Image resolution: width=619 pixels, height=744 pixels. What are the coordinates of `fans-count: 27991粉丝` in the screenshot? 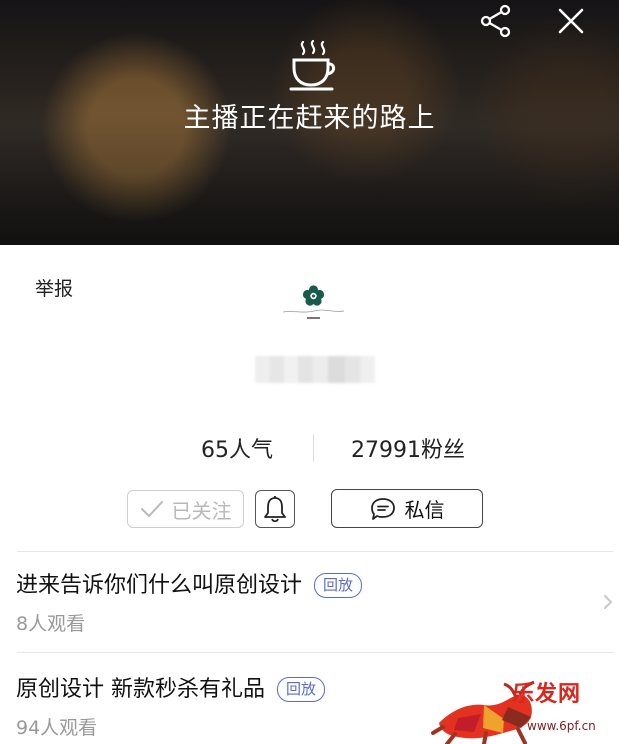 It's located at (408, 450).